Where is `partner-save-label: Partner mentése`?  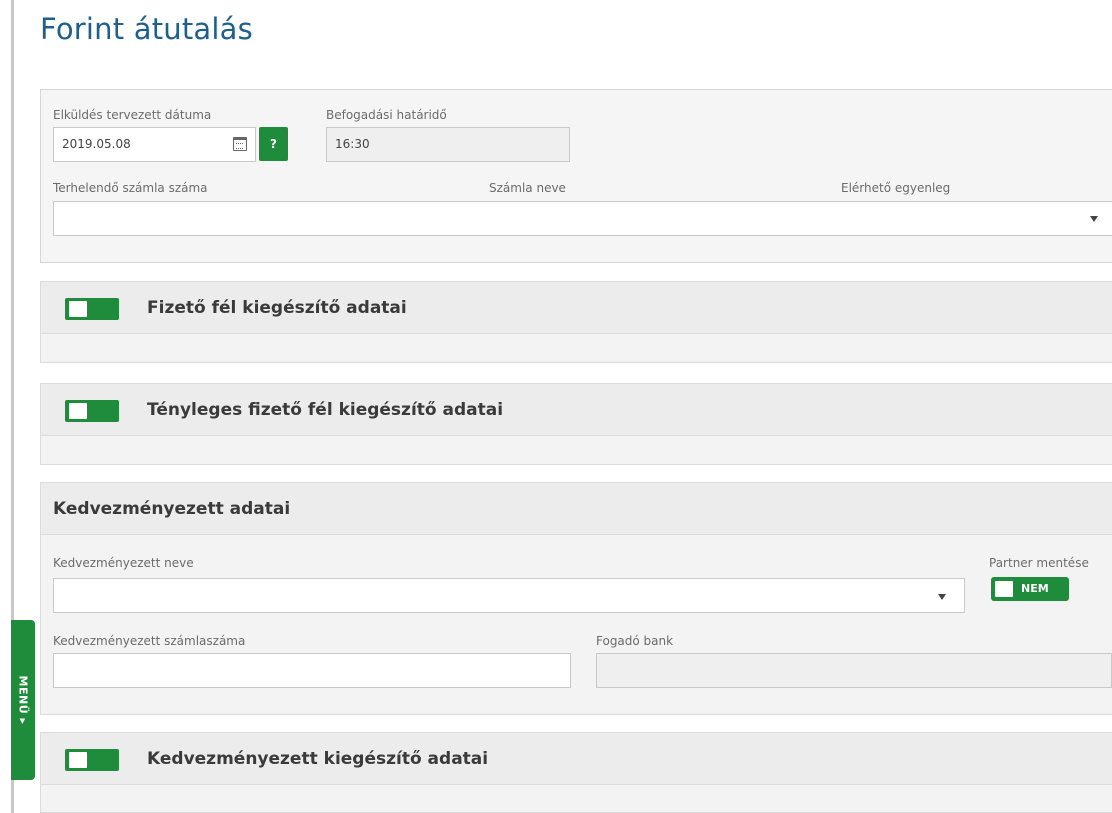 partner-save-label: Partner mentése is located at coordinates (1039, 563).